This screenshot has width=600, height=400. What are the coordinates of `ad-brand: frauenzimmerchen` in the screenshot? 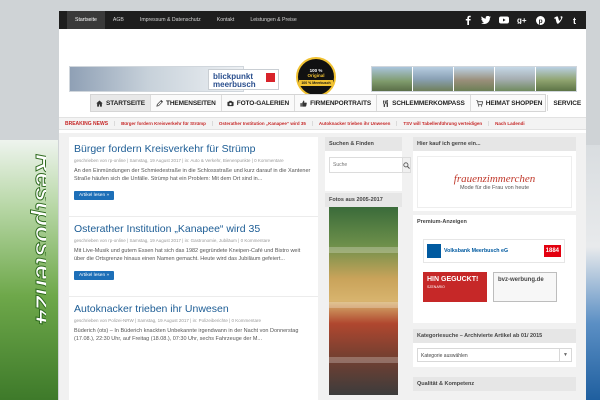 It's located at (494, 179).